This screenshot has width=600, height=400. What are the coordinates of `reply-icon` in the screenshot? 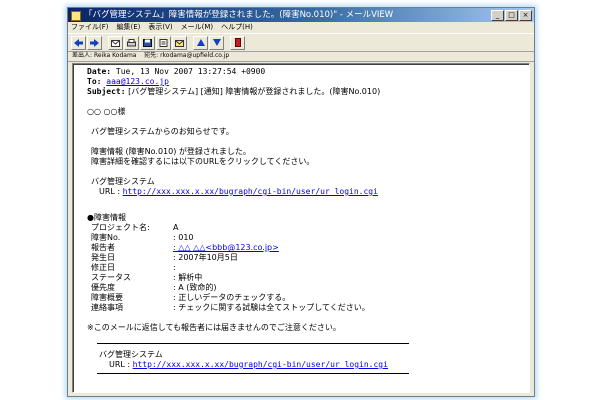 It's located at (115, 43).